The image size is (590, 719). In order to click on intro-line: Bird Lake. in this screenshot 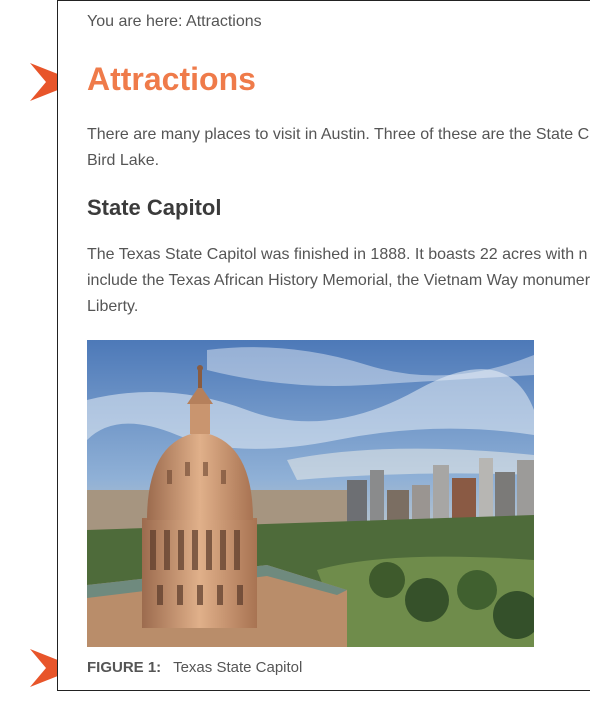, I will do `click(123, 160)`.